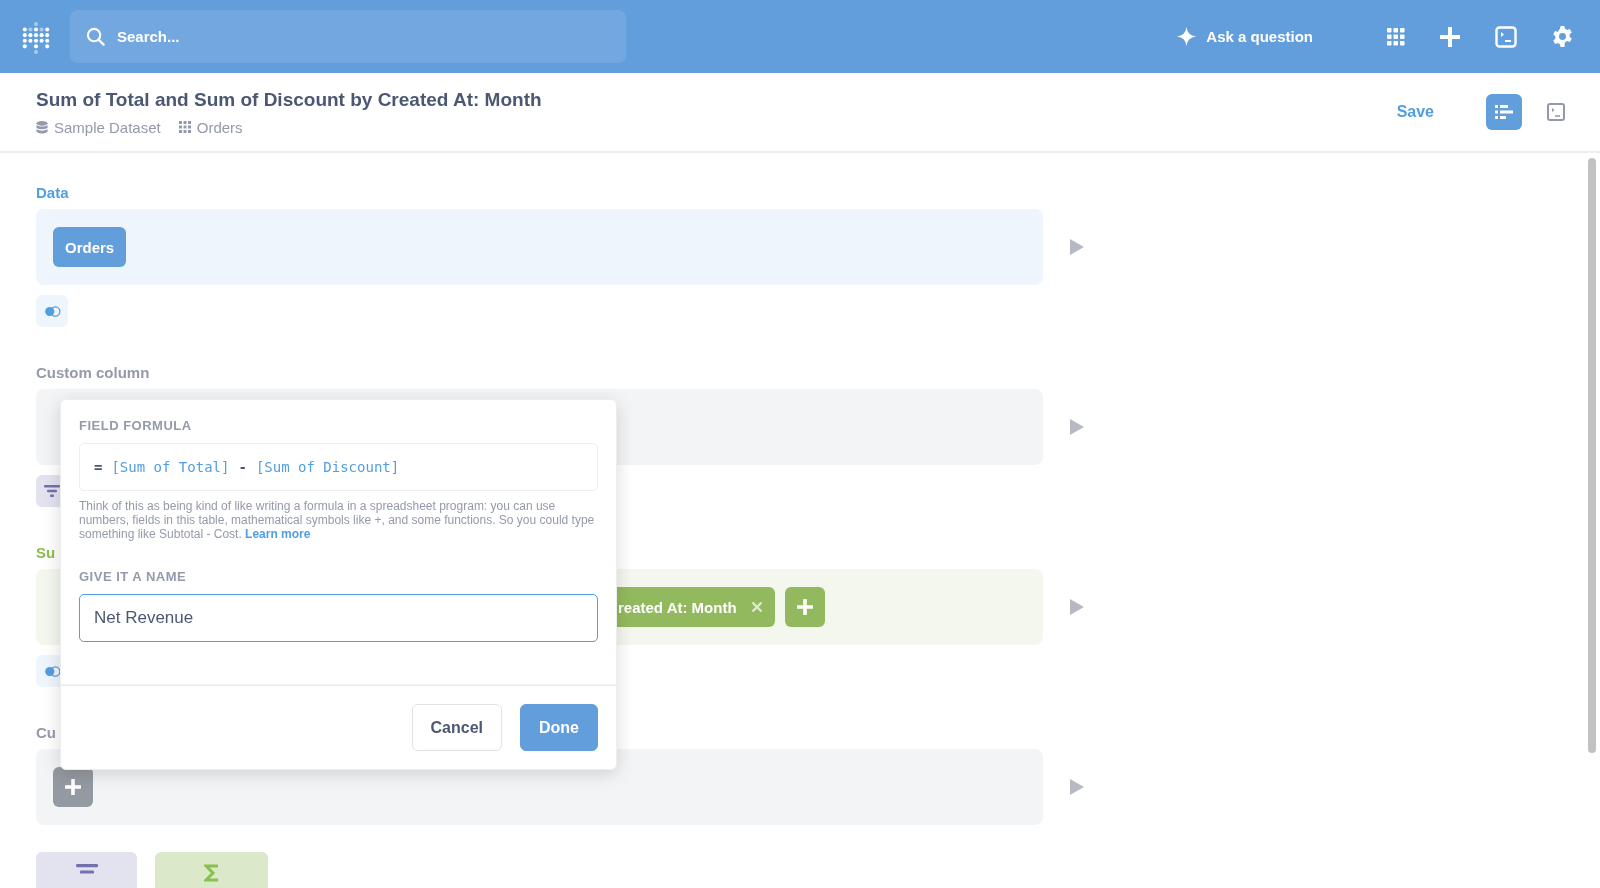 Image resolution: width=1600 pixels, height=888 pixels. Describe the element at coordinates (456, 727) in the screenshot. I see `cancel-button: Cancel` at that location.